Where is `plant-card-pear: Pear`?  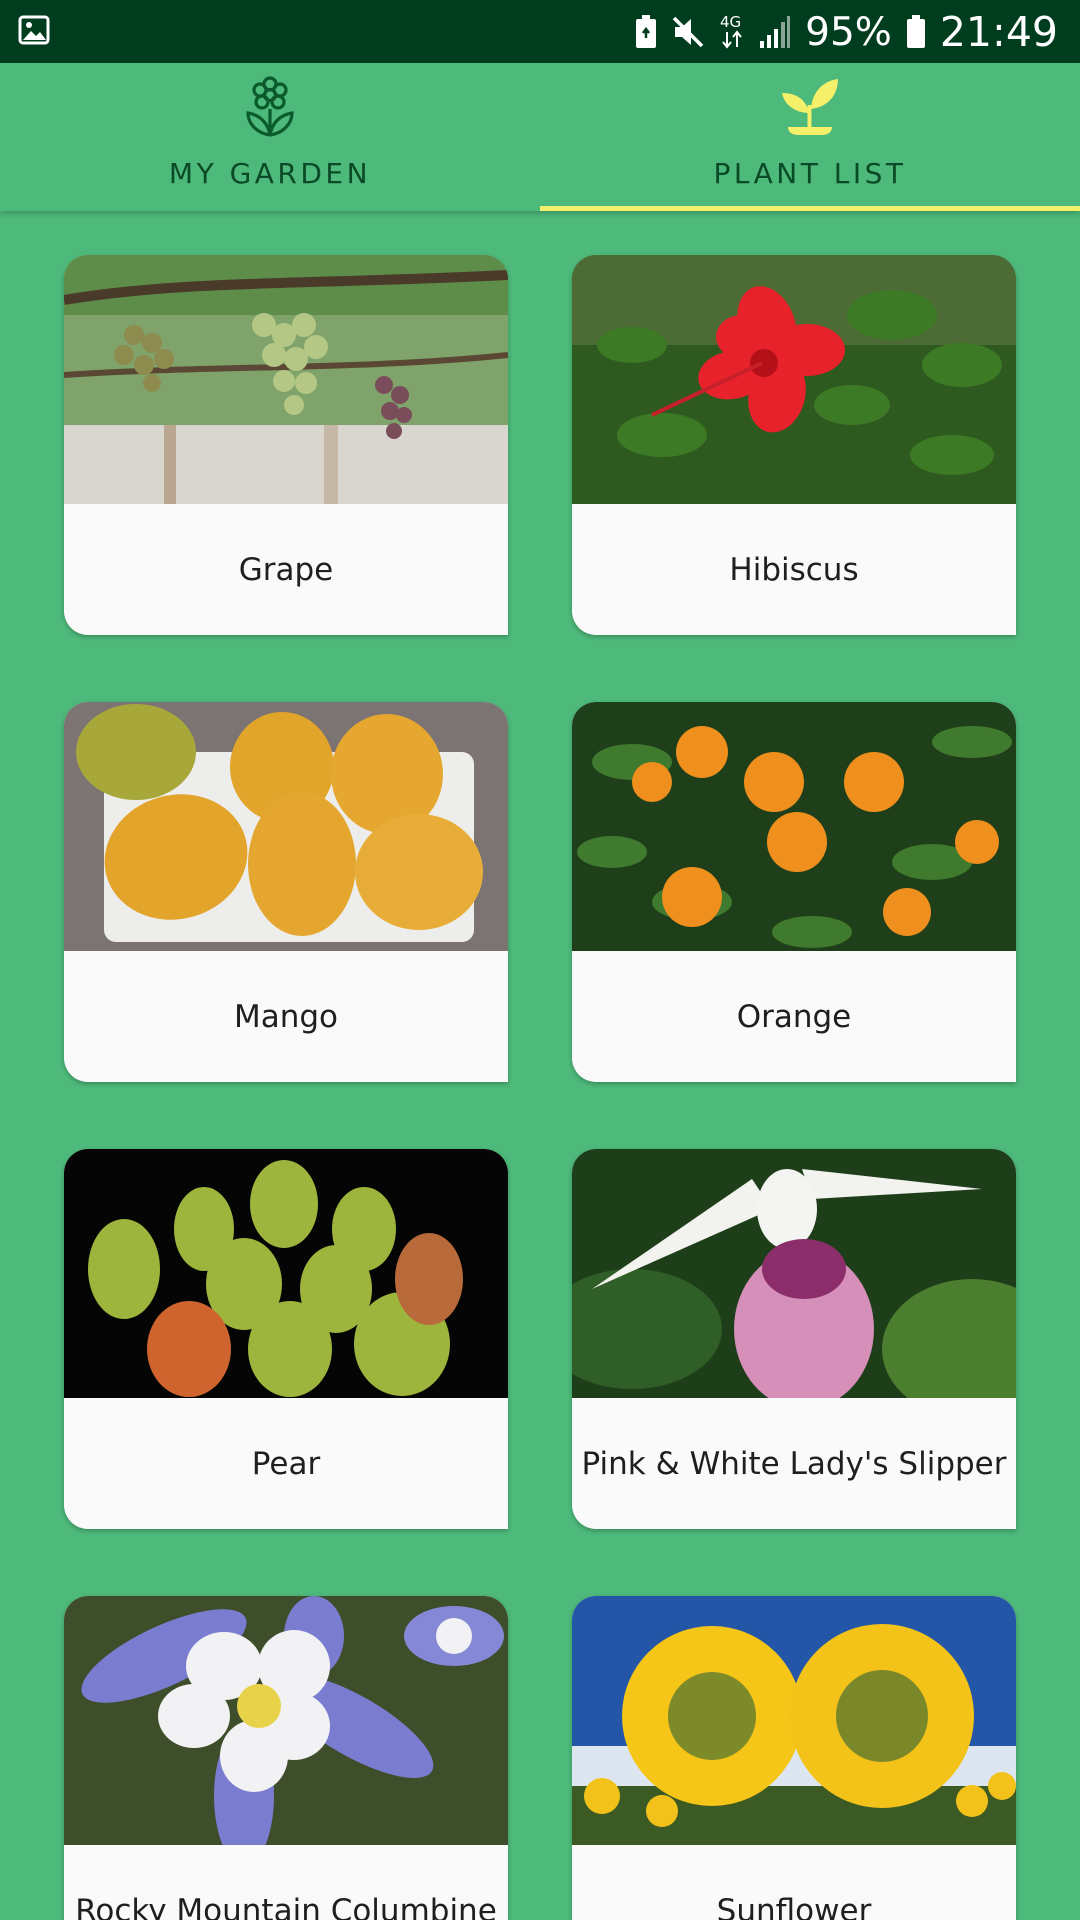 plant-card-pear: Pear is located at coordinates (286, 1339).